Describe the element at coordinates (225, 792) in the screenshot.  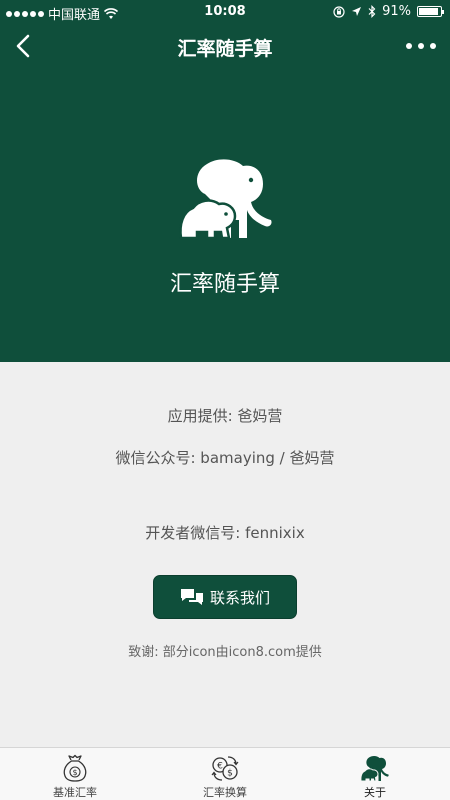
I see `tab-label: 汇率换算` at that location.